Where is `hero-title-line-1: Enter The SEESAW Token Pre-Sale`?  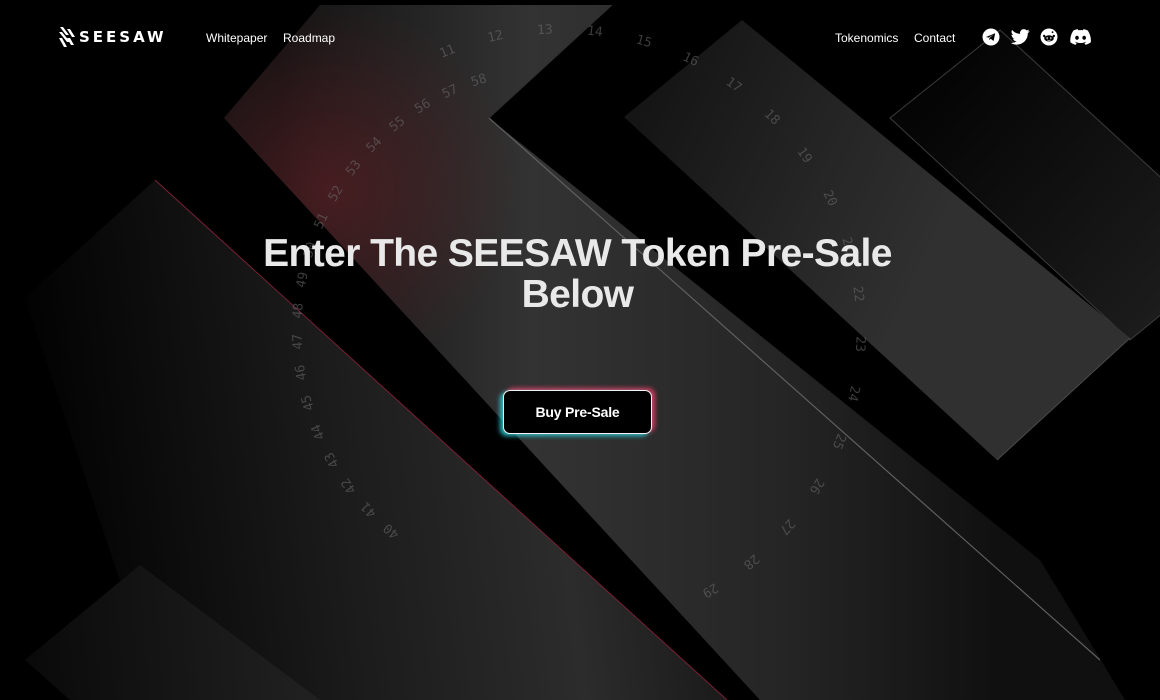
hero-title-line-1: Enter The SEESAW Token Pre-Sale is located at coordinates (577, 253).